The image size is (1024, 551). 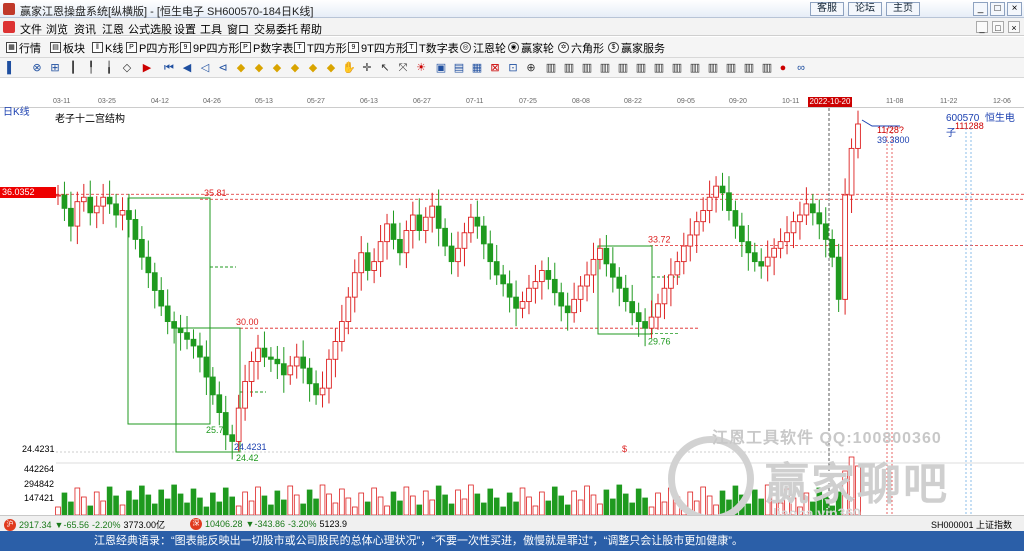 What do you see at coordinates (749, 68) in the screenshot?
I see `bars-l-icon: ▥` at bounding box center [749, 68].